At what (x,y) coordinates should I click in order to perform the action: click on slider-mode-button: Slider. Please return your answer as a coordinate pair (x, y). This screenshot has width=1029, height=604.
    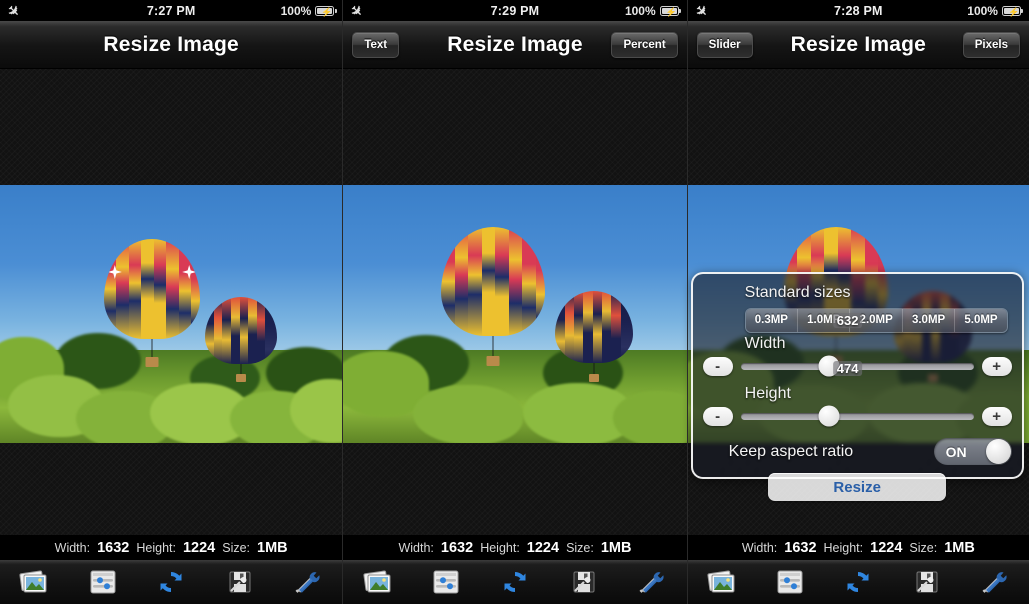
    Looking at the image, I should click on (724, 44).